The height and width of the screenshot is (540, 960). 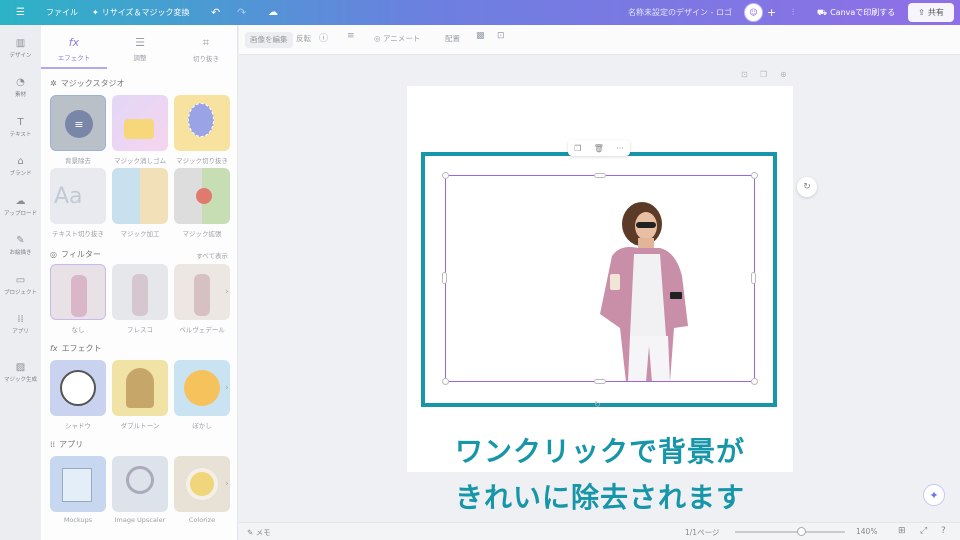 I want to click on undo-icon: ↶, so click(x=215, y=12).